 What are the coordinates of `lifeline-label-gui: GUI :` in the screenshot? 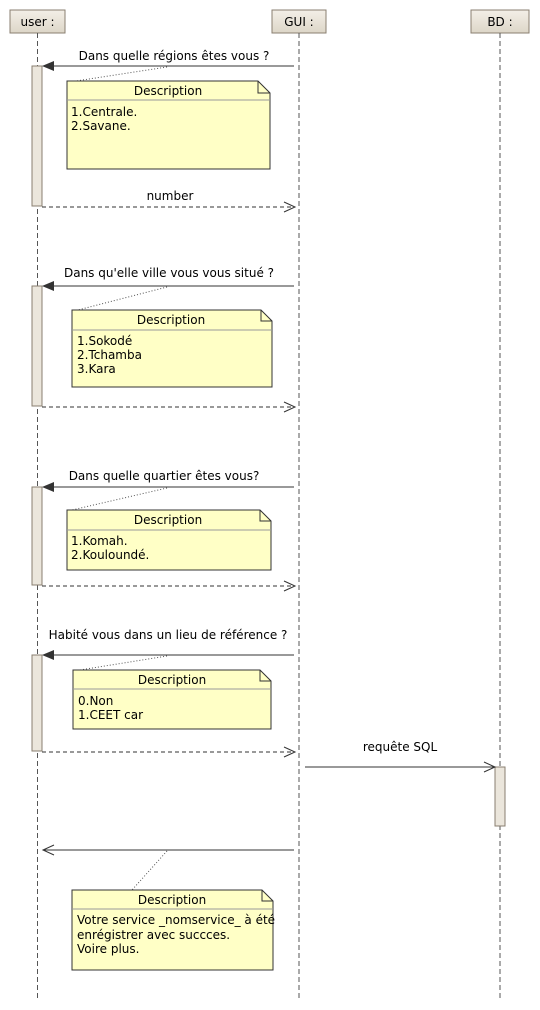 It's located at (298, 22).